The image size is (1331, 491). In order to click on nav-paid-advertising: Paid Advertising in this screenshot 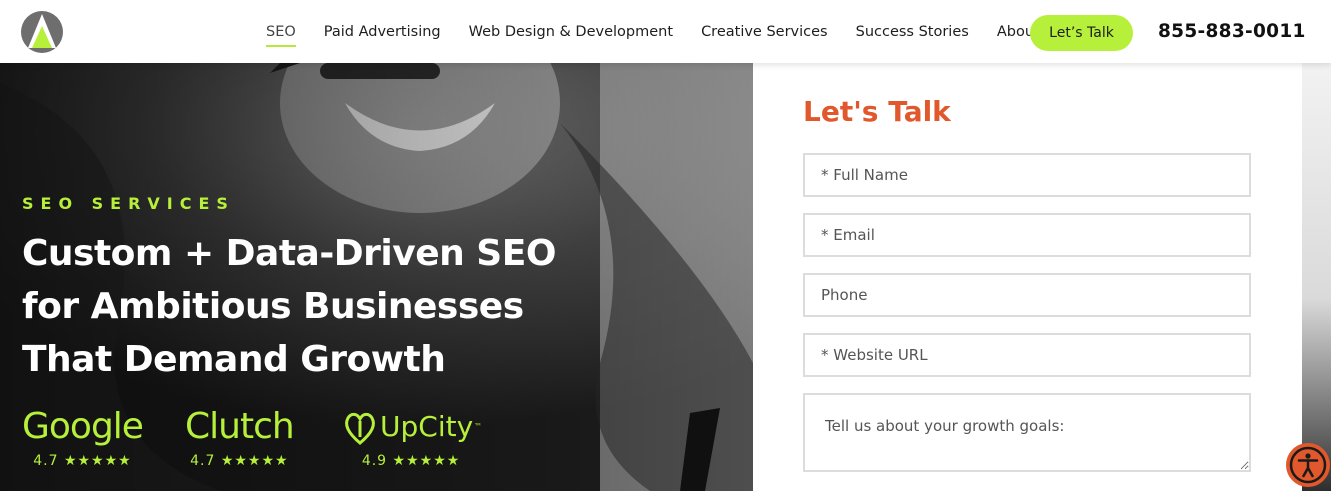, I will do `click(382, 32)`.